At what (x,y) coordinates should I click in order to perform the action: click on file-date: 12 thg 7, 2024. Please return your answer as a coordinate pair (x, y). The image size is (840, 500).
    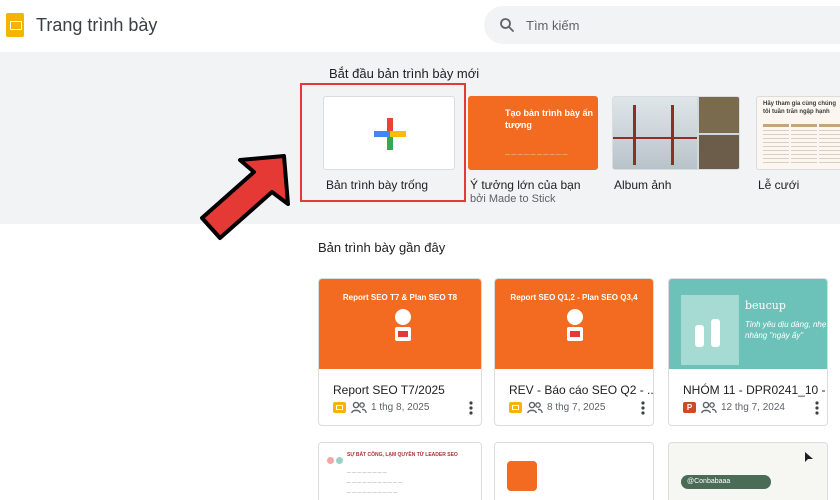
    Looking at the image, I should click on (753, 407).